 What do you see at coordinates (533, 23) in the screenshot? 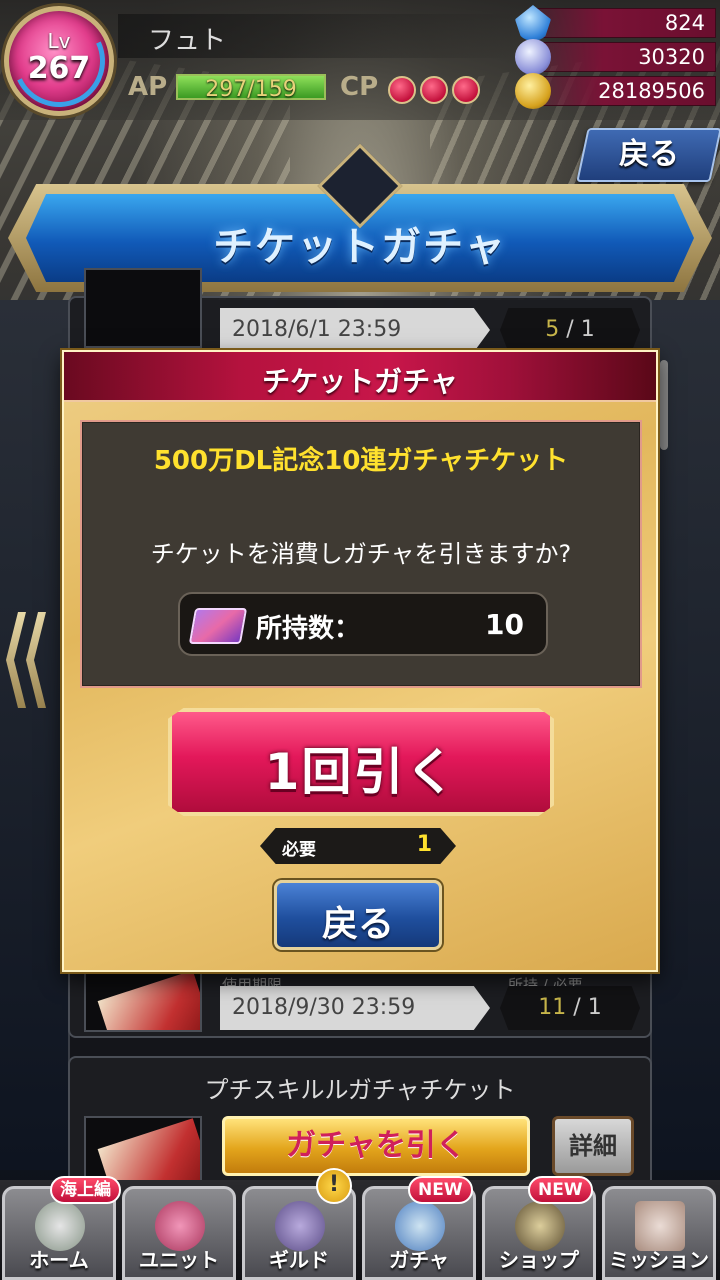
I see `gem-icon` at bounding box center [533, 23].